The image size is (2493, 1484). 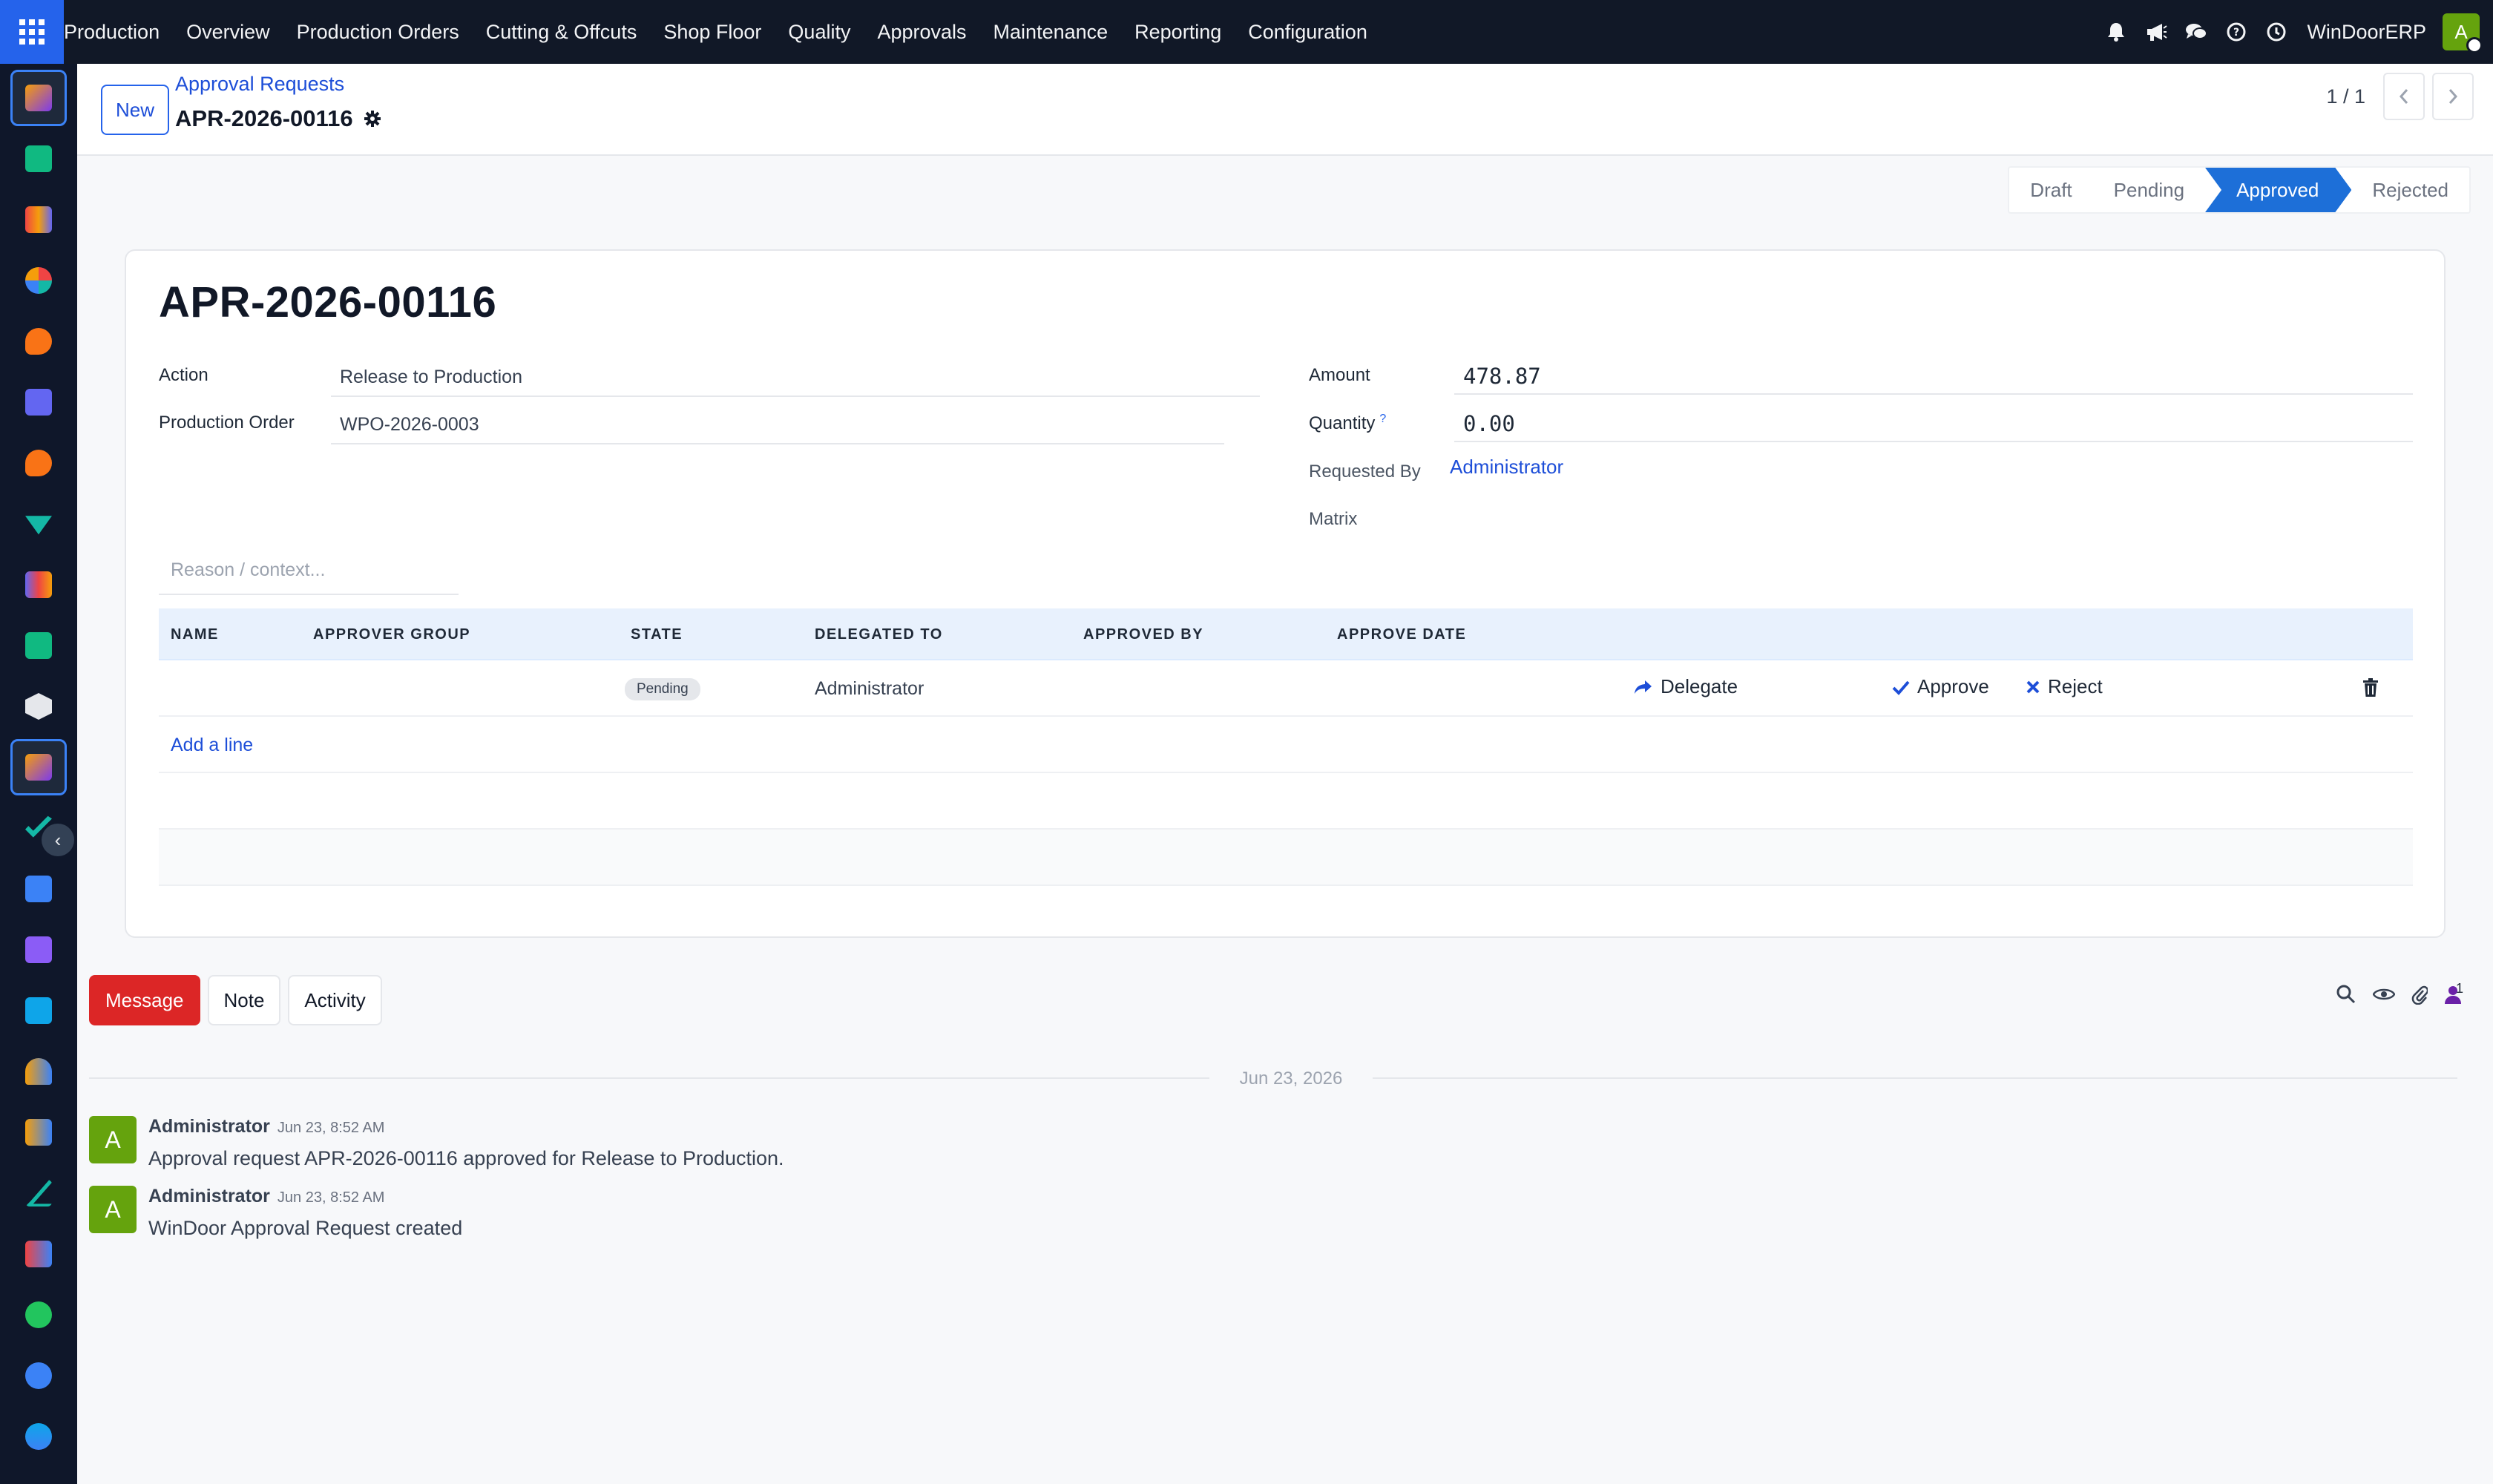 I want to click on megaphone-icon, so click(x=2156, y=32).